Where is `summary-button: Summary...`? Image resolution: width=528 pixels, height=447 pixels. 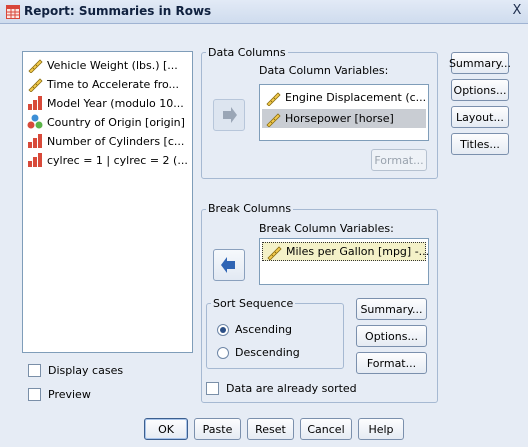 summary-button: Summary... is located at coordinates (480, 63).